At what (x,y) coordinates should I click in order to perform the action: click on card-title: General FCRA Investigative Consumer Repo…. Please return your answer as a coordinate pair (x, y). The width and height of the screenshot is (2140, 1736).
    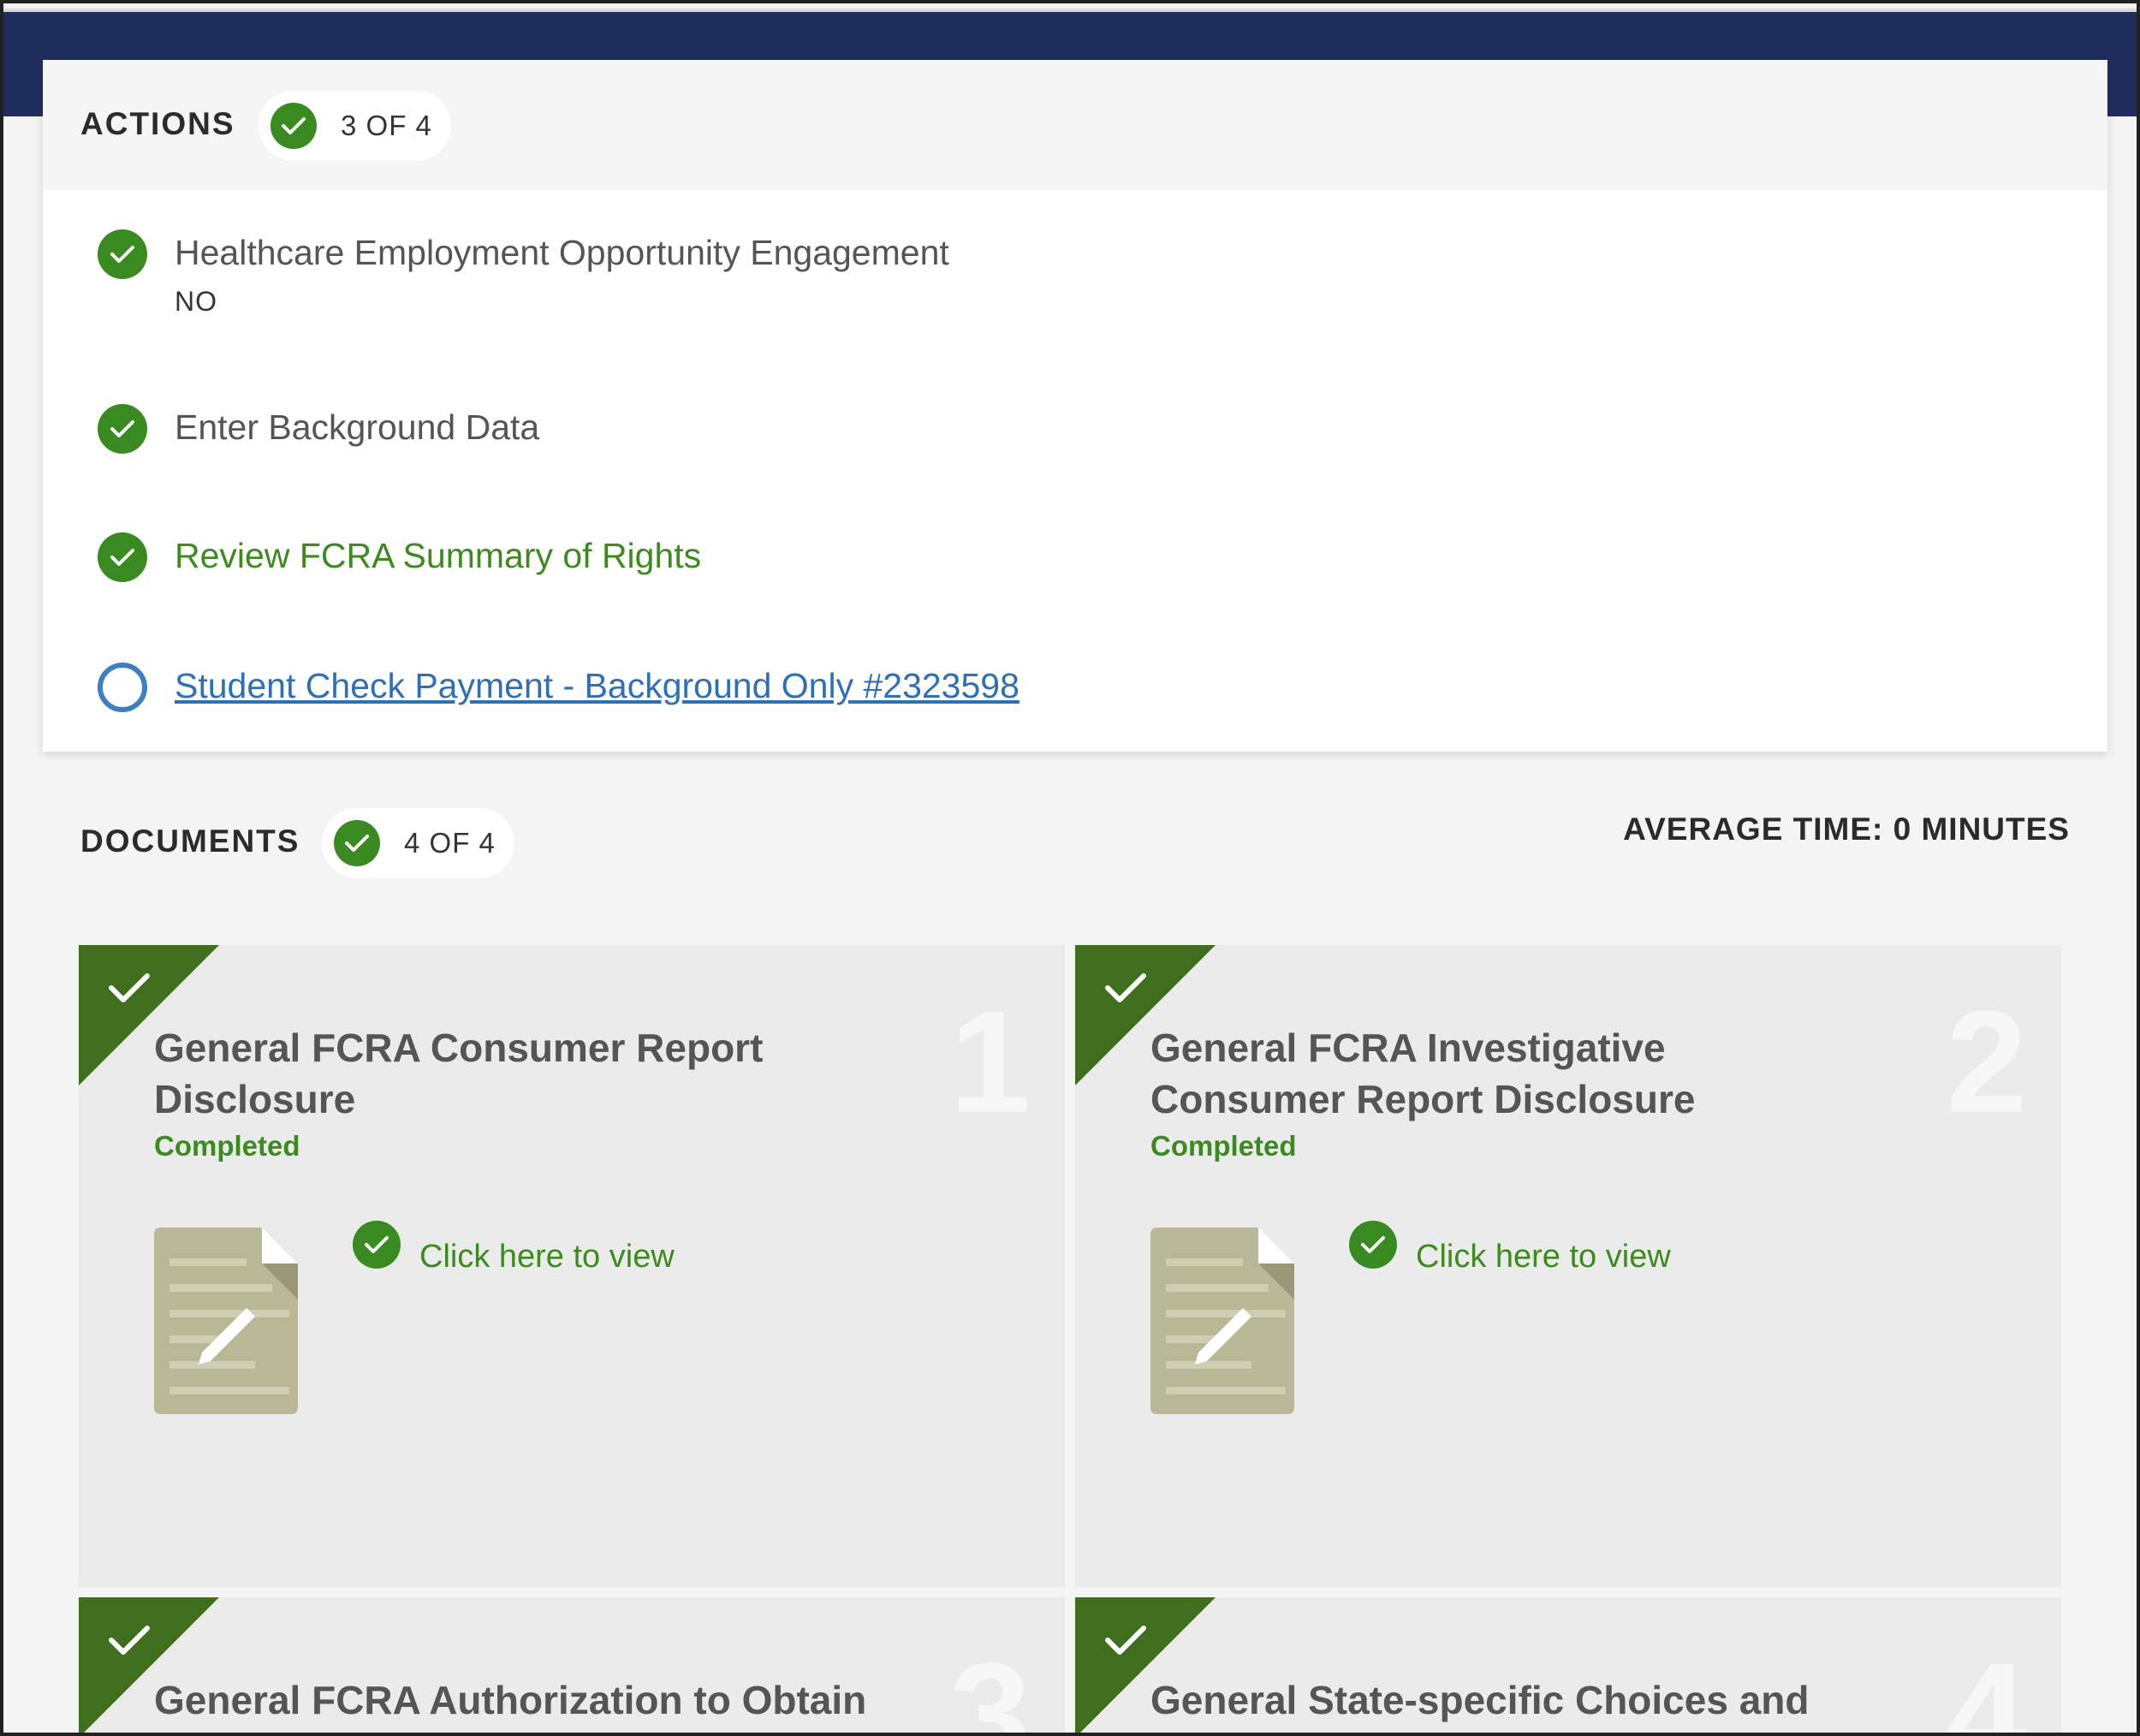
    Looking at the image, I should click on (1423, 1073).